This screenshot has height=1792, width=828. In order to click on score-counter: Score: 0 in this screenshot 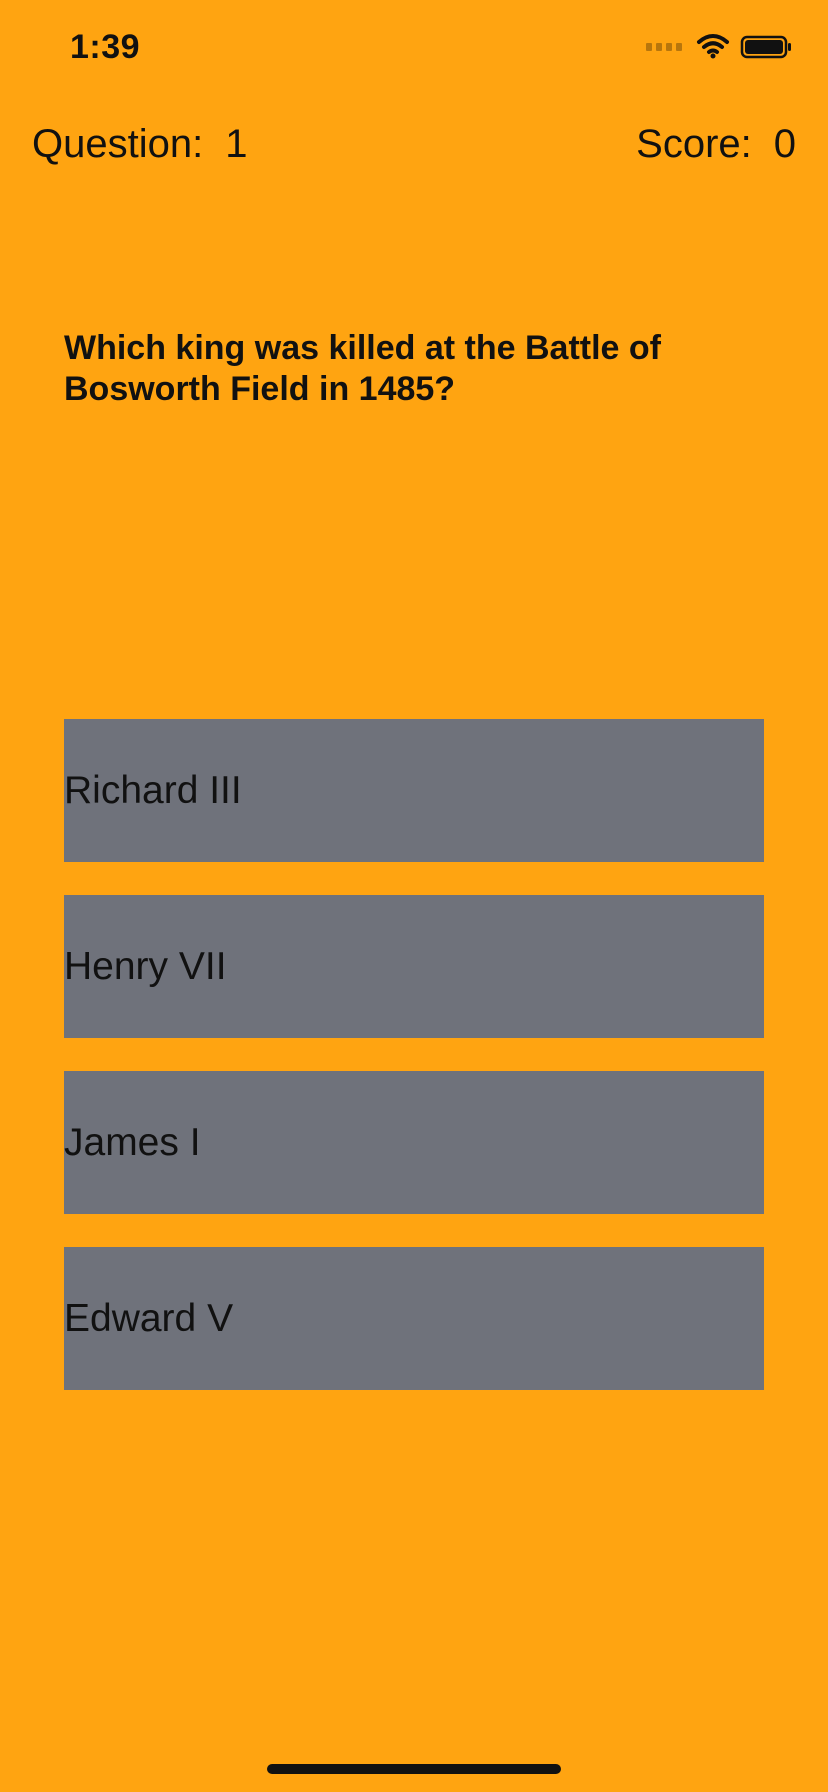, I will do `click(716, 144)`.